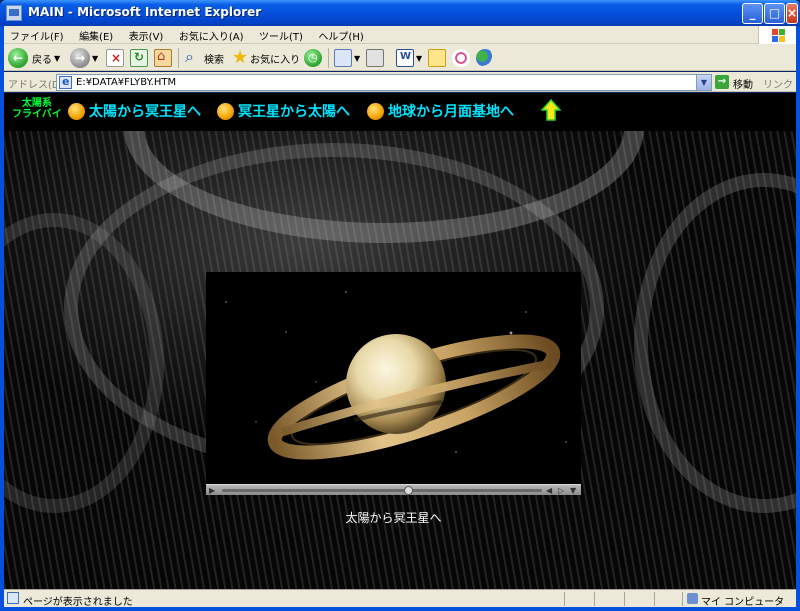  I want to click on home-icon: ⌂, so click(163, 58).